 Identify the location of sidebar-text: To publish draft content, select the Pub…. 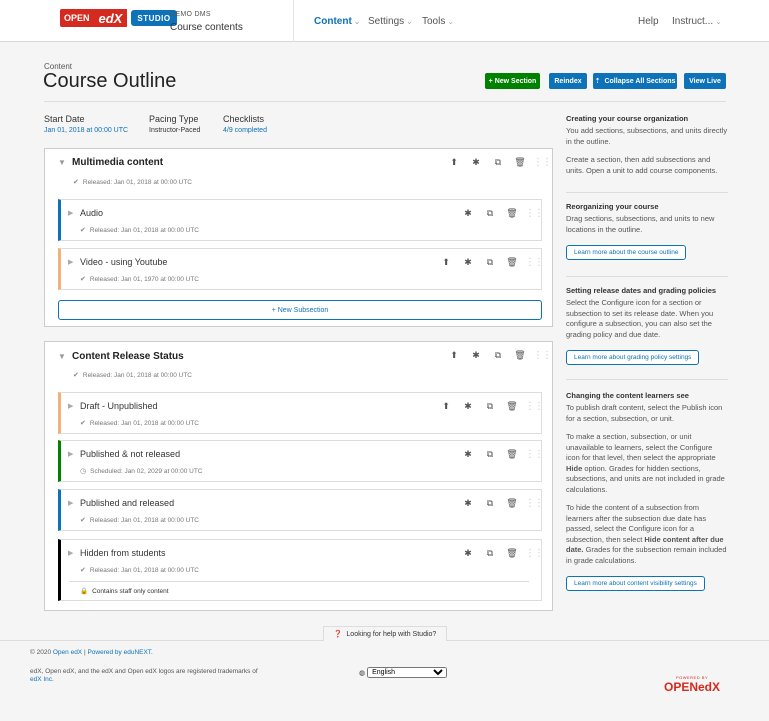
(644, 413).